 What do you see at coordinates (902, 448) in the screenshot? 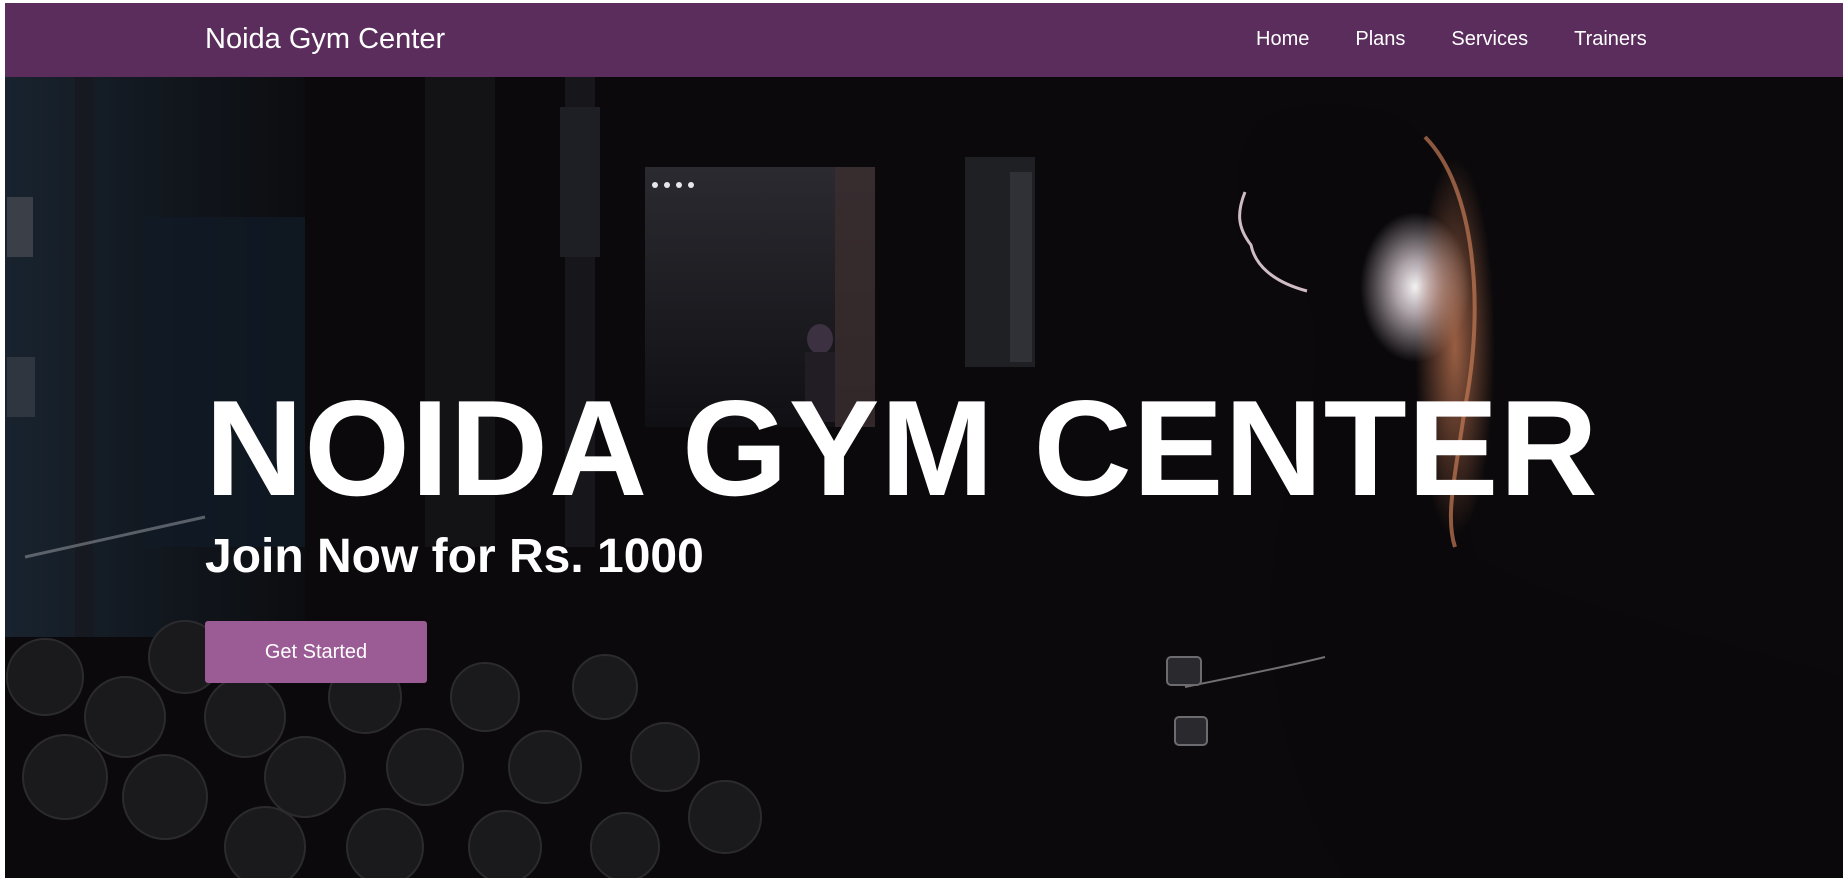
I see `hero-title: NOIDA GYM CENTER` at bounding box center [902, 448].